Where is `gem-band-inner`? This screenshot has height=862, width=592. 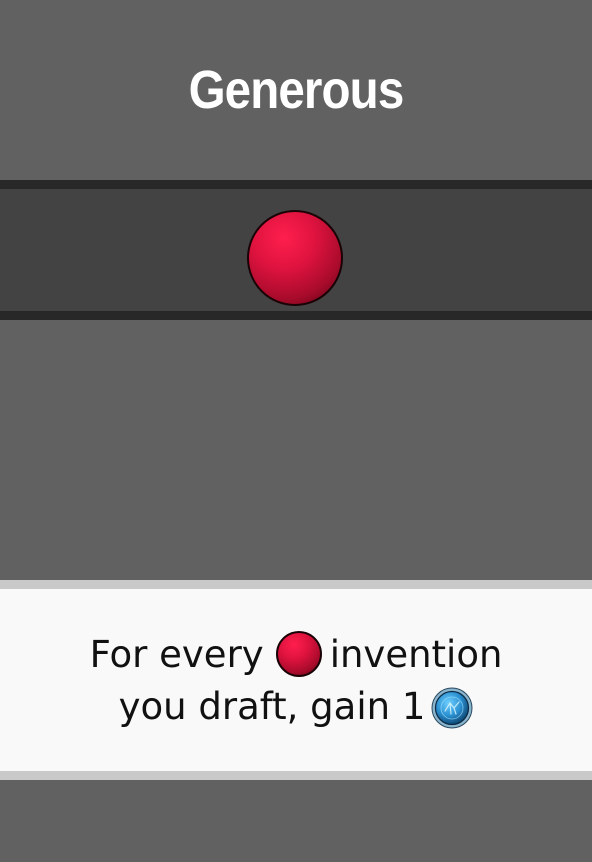 gem-band-inner is located at coordinates (296, 250).